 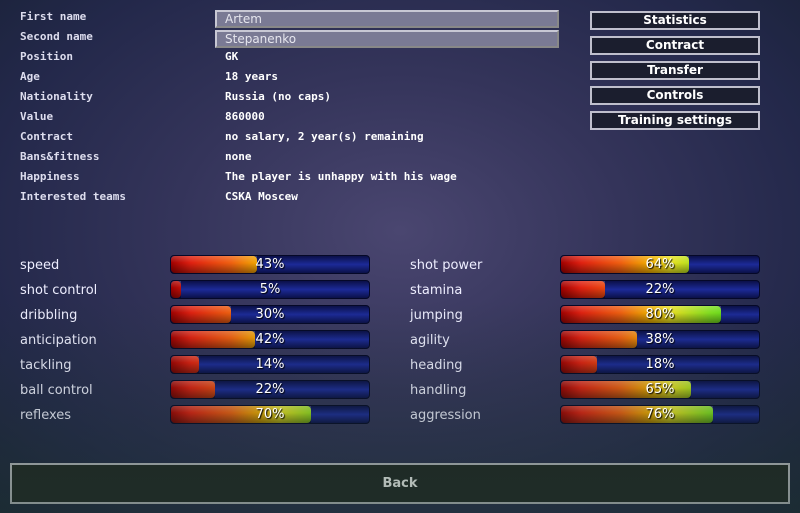 I want to click on skill-percent: 64%, so click(x=660, y=264).